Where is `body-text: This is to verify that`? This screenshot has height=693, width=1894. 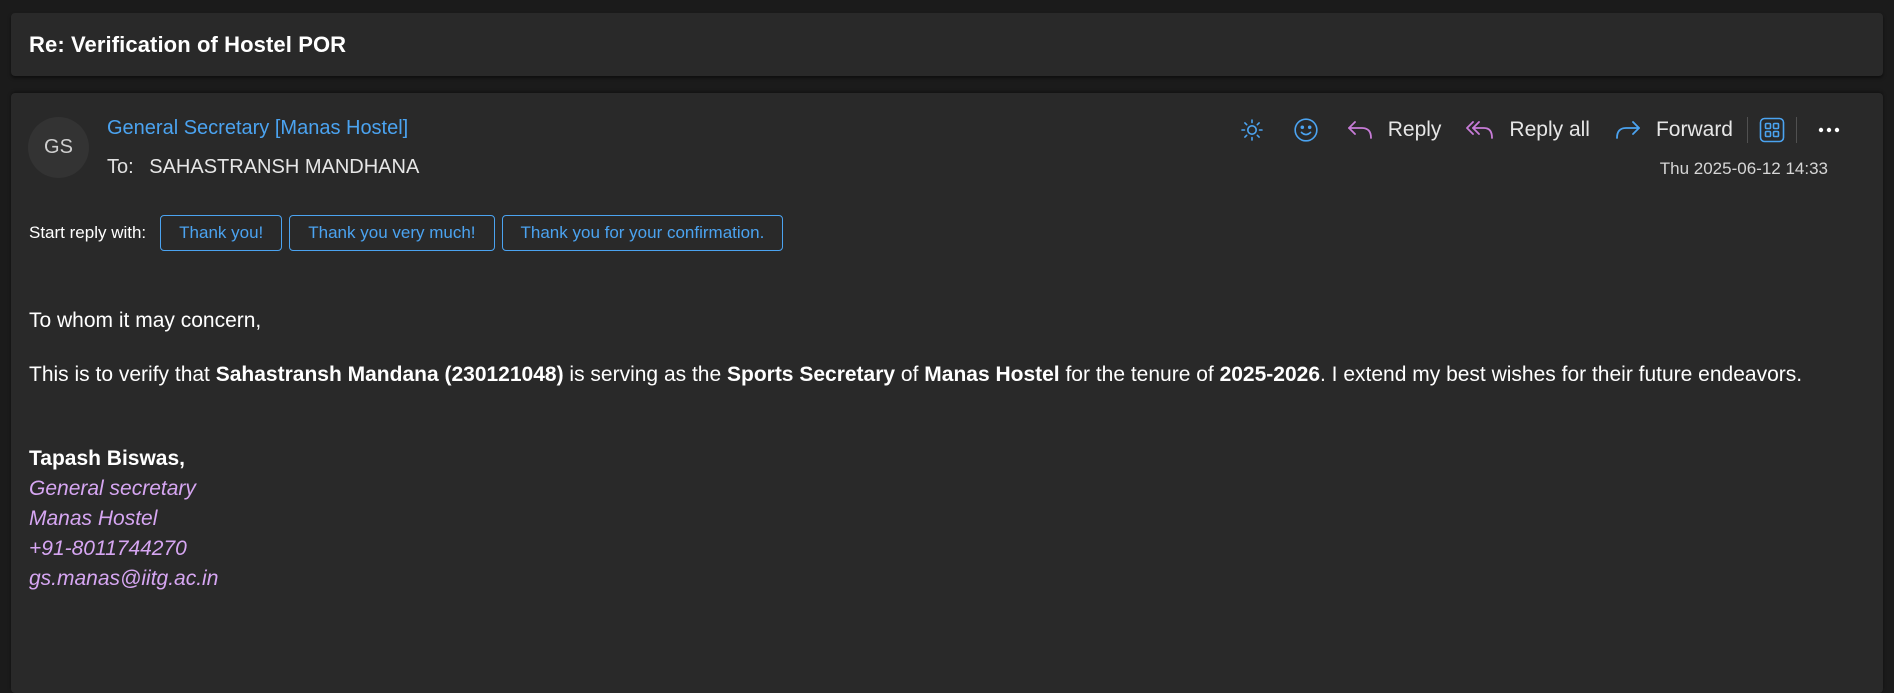
body-text: This is to verify that is located at coordinates (122, 374).